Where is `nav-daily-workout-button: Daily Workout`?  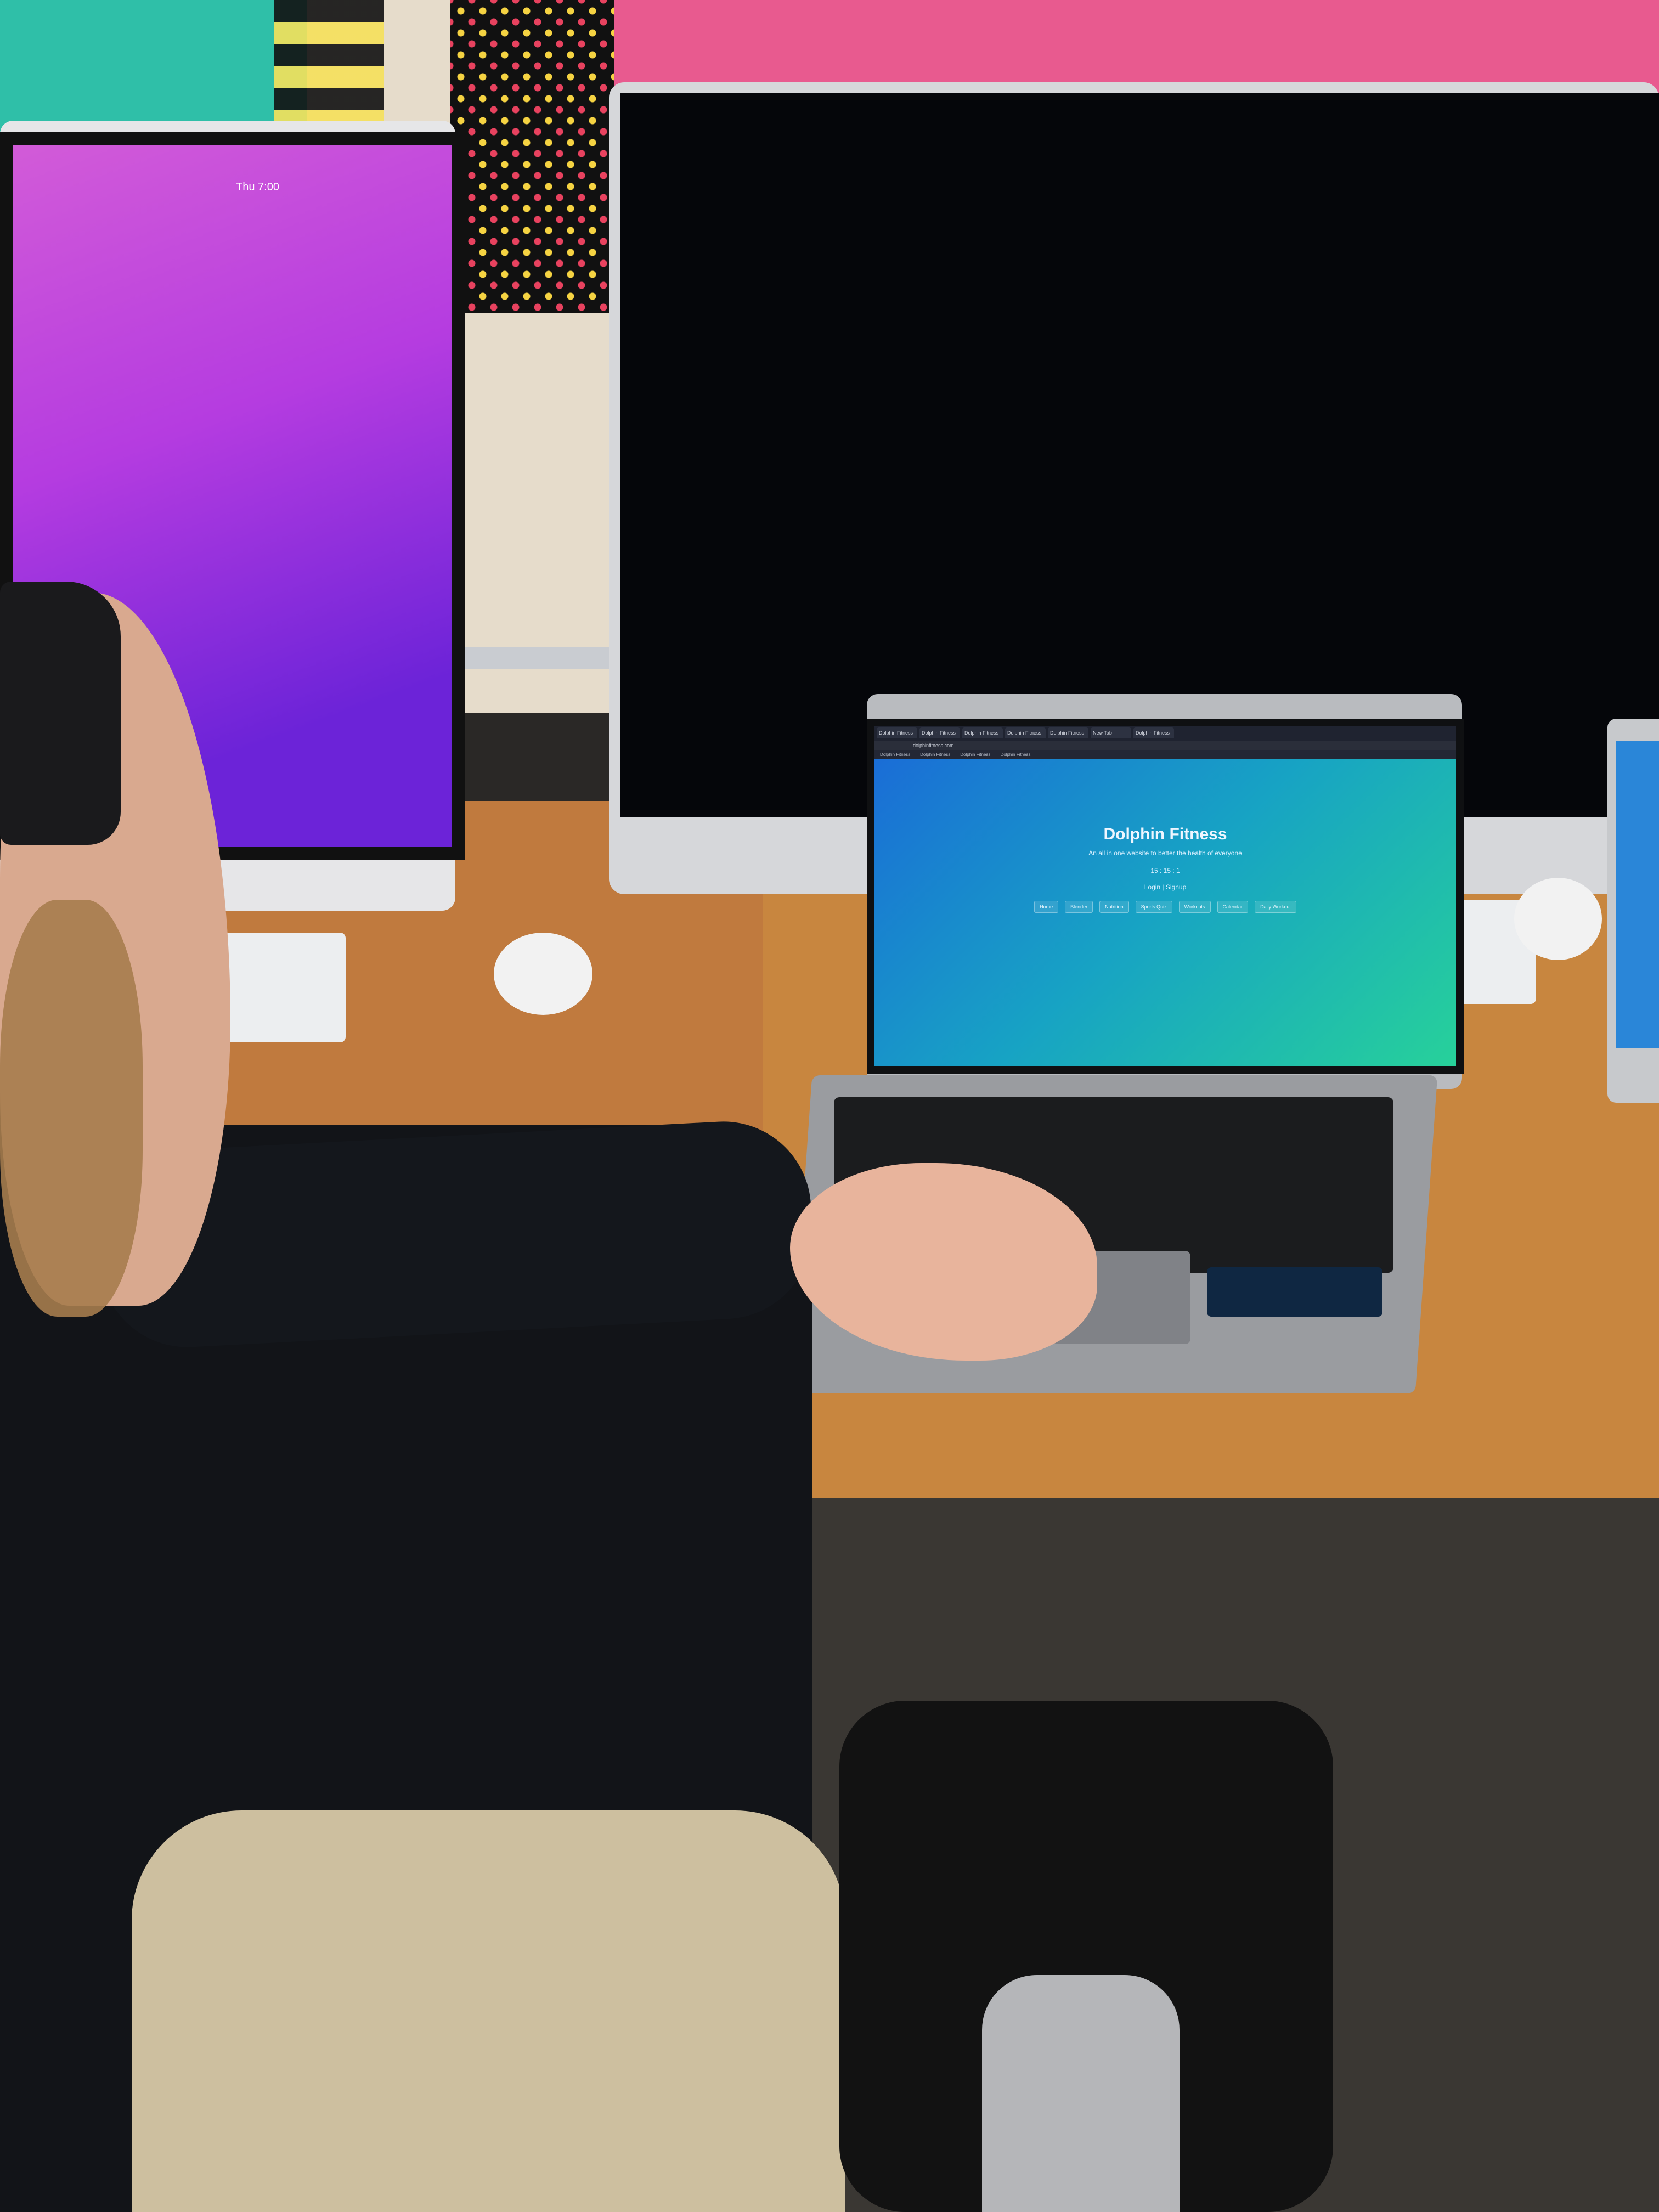
nav-daily-workout-button: Daily Workout is located at coordinates (1276, 907).